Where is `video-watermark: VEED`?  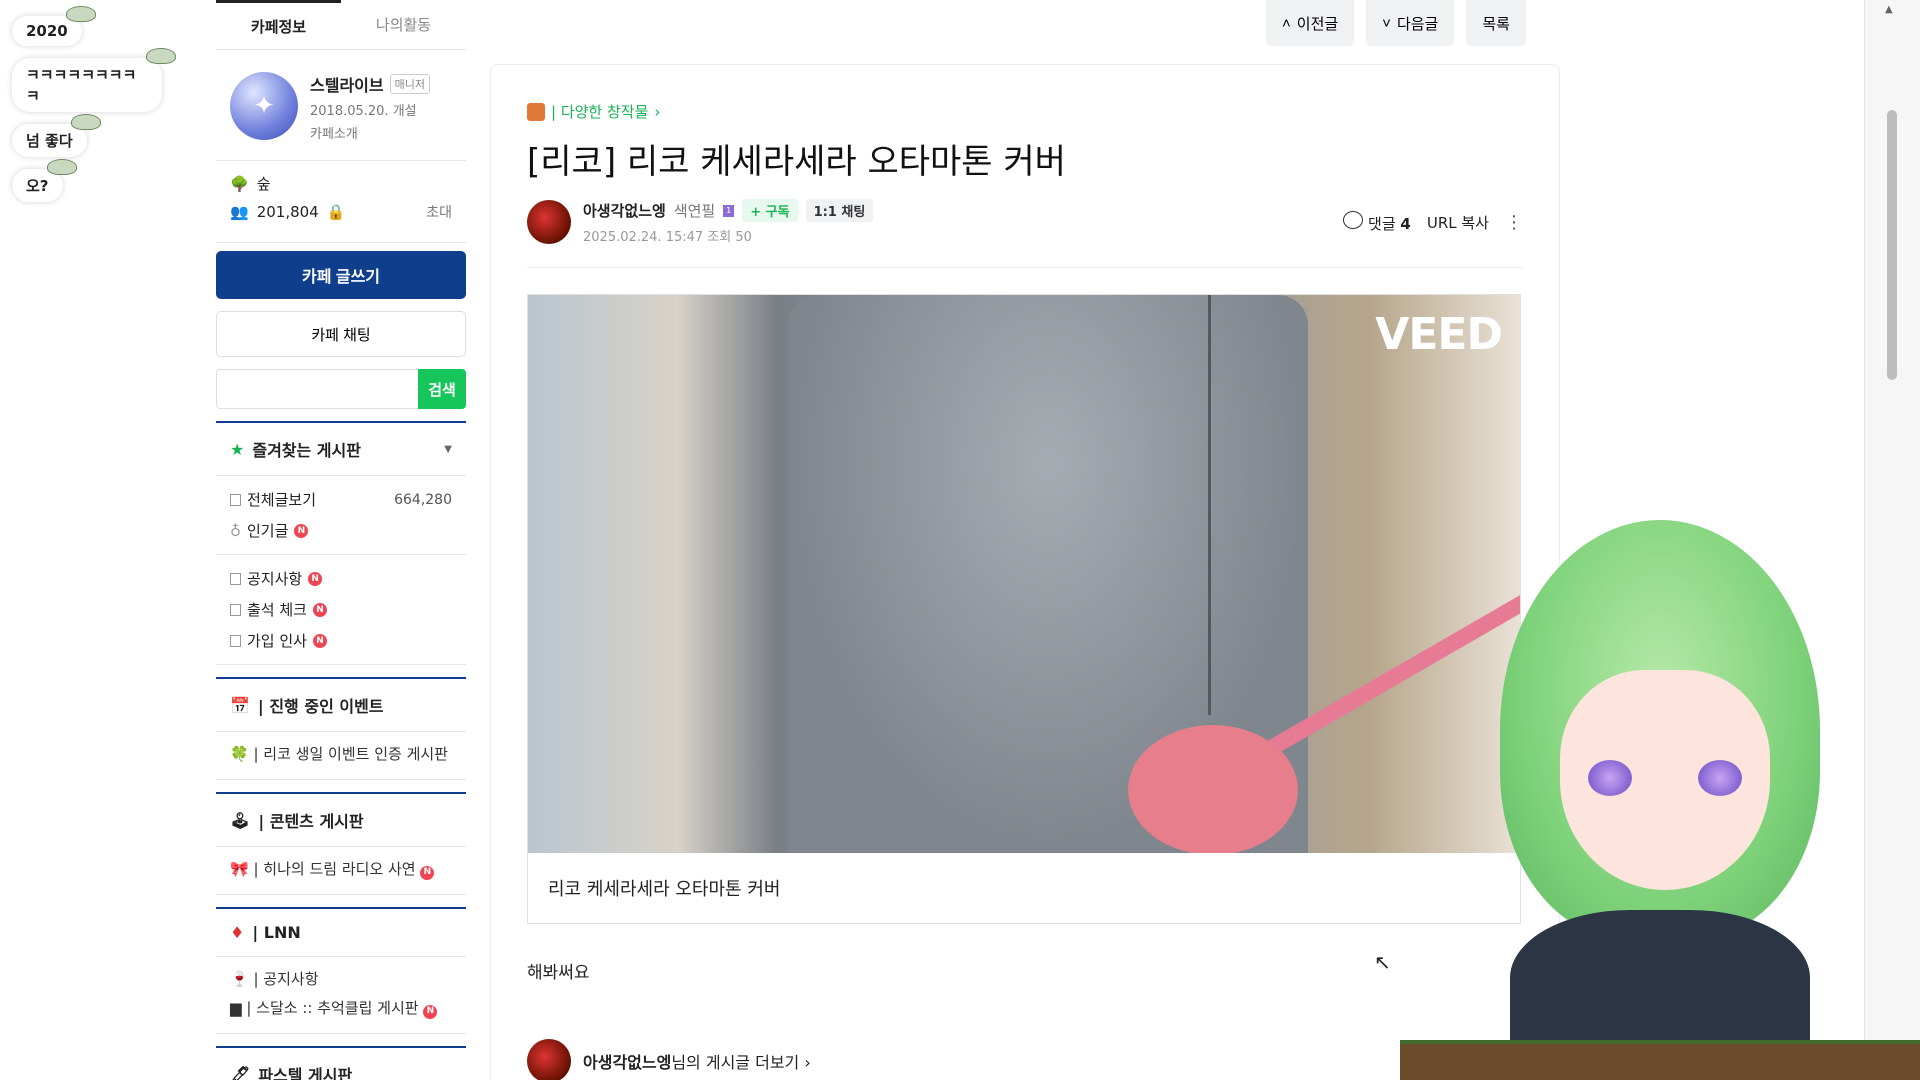
video-watermark: VEED is located at coordinates (1439, 334).